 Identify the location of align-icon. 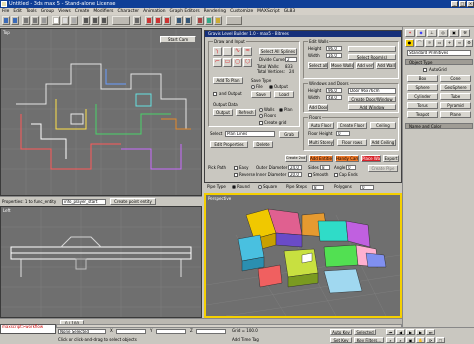
(188, 20).